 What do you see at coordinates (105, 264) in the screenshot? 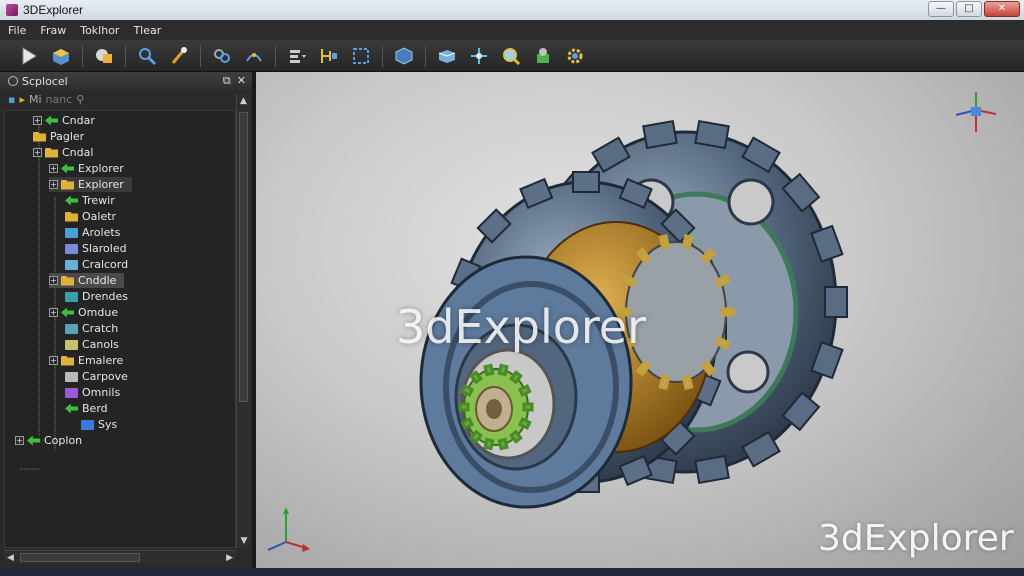
I see `tree-item-label: Cralcord` at bounding box center [105, 264].